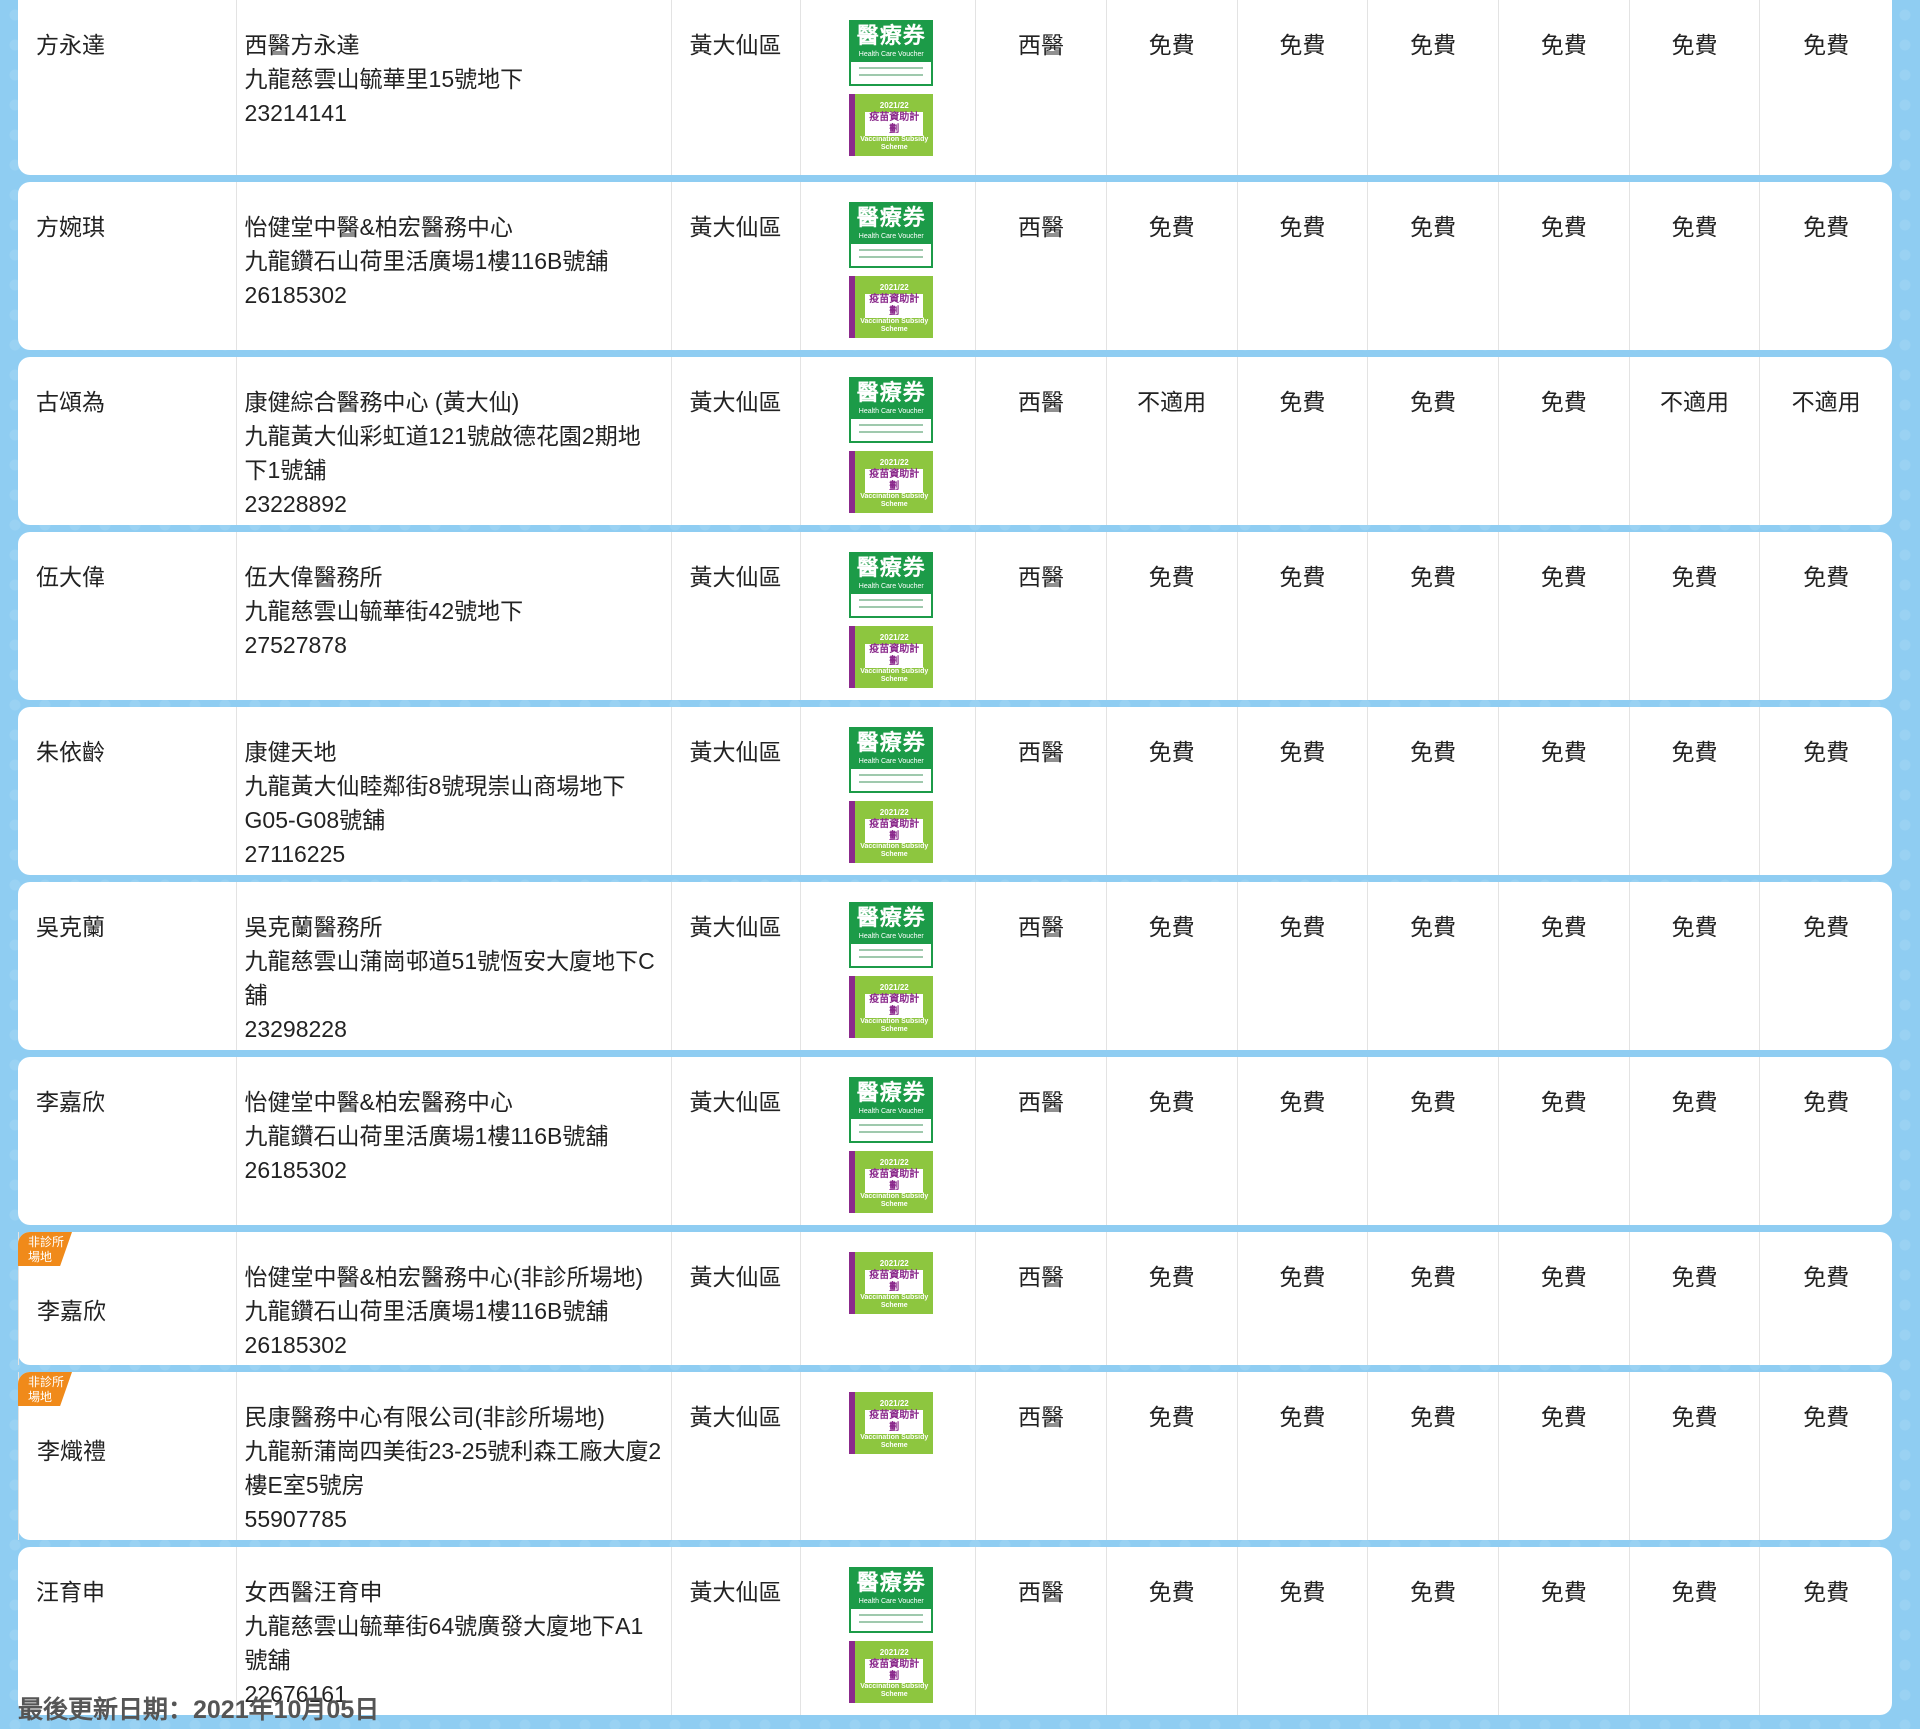  I want to click on clinic-address: 九龍鑽石山荷里活廣場1樓116B號舖, so click(426, 261).